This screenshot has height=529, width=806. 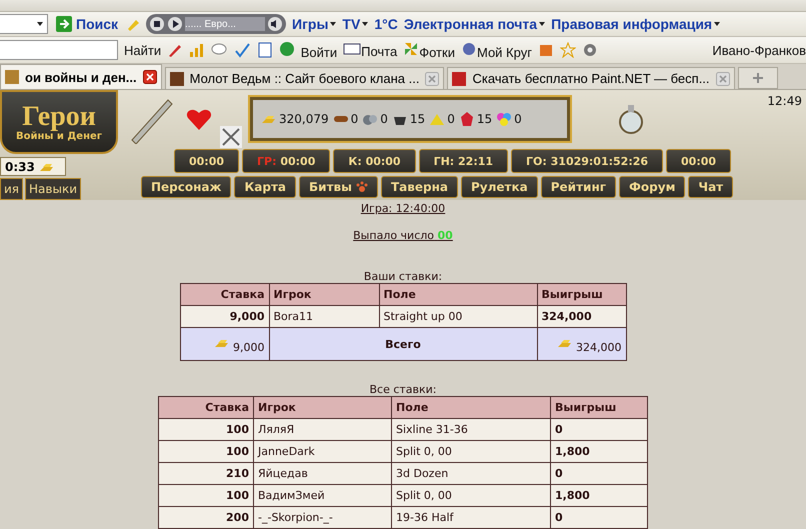 I want to click on nav-button: Рейтинг, so click(x=578, y=187).